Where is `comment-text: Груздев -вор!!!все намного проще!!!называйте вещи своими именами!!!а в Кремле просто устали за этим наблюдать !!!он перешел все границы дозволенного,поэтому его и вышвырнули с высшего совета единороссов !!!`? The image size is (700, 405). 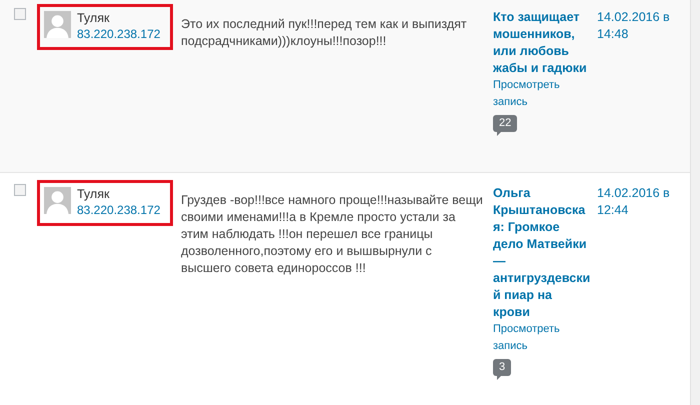
comment-text: Груздев -вор!!!все намного проще!!!называйте вещи своими именами!!!а в Кремле просто устали за этим наблюдать !!!он перешел все границы дозволенного,поэтому его и вышвырнули с высшего совета единороссов !!! is located at coordinates (332, 234).